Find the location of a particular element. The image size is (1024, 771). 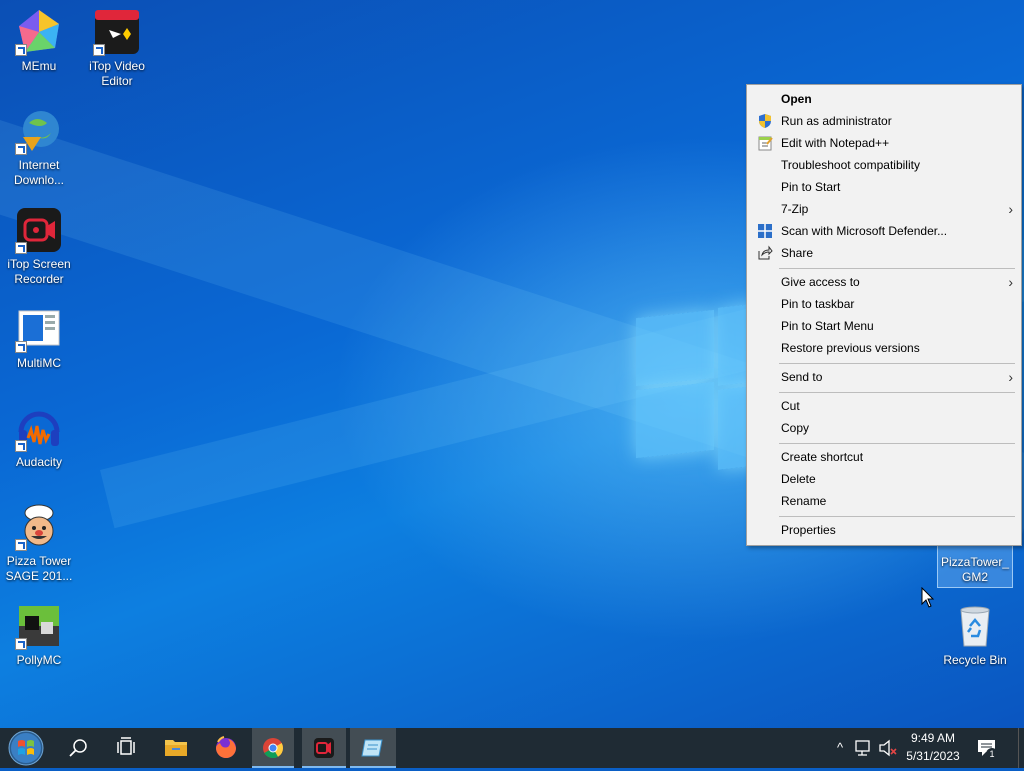

desktop-icon-label: iTop Video Editor is located at coordinates (117, 73).